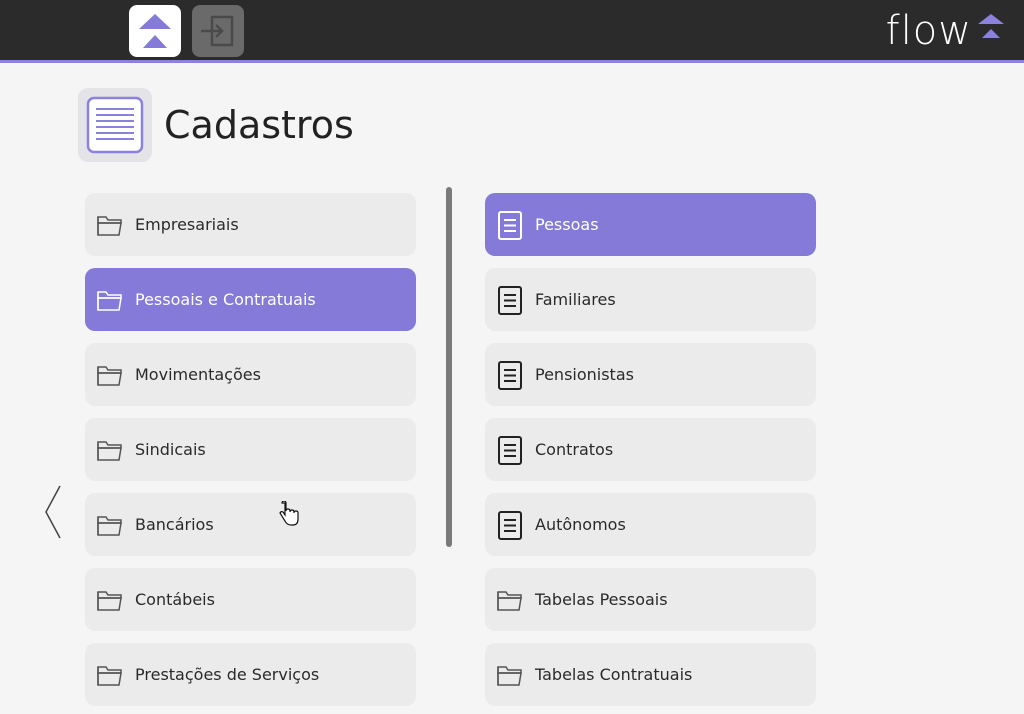  I want to click on top-bar: flow, so click(512, 31).